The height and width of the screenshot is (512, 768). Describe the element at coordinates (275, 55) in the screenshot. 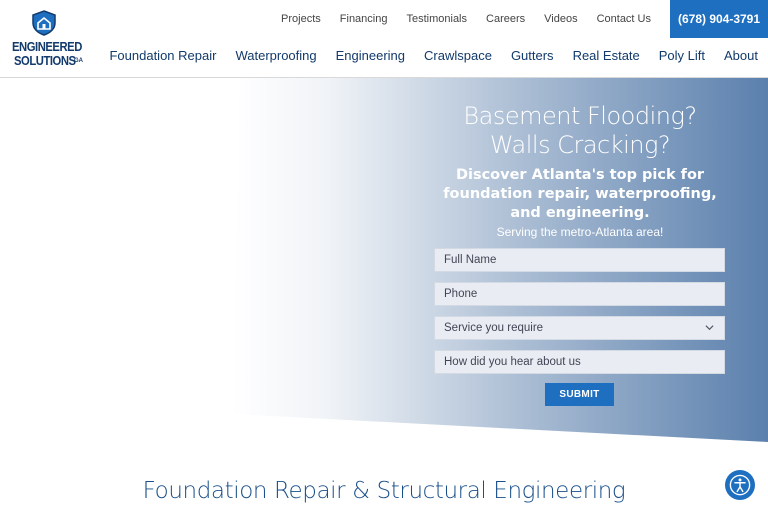

I see `nav-waterproofing: Waterproofing` at that location.